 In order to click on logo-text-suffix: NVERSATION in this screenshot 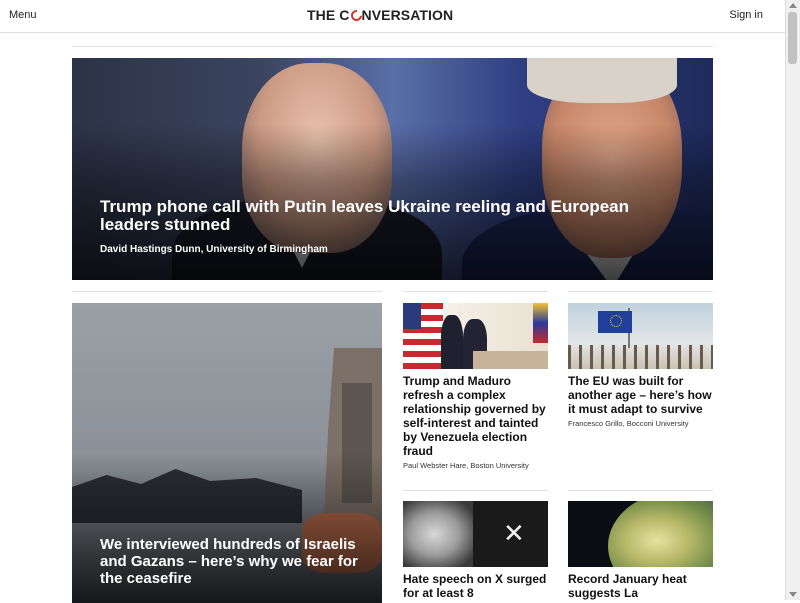, I will do `click(407, 15)`.